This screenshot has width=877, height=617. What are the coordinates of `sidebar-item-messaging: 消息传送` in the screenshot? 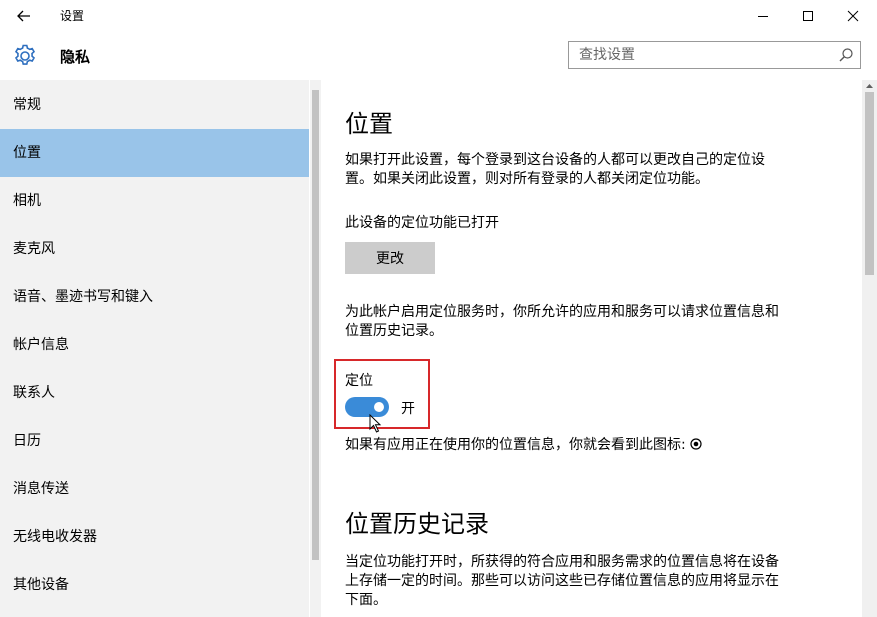 It's located at (154, 489).